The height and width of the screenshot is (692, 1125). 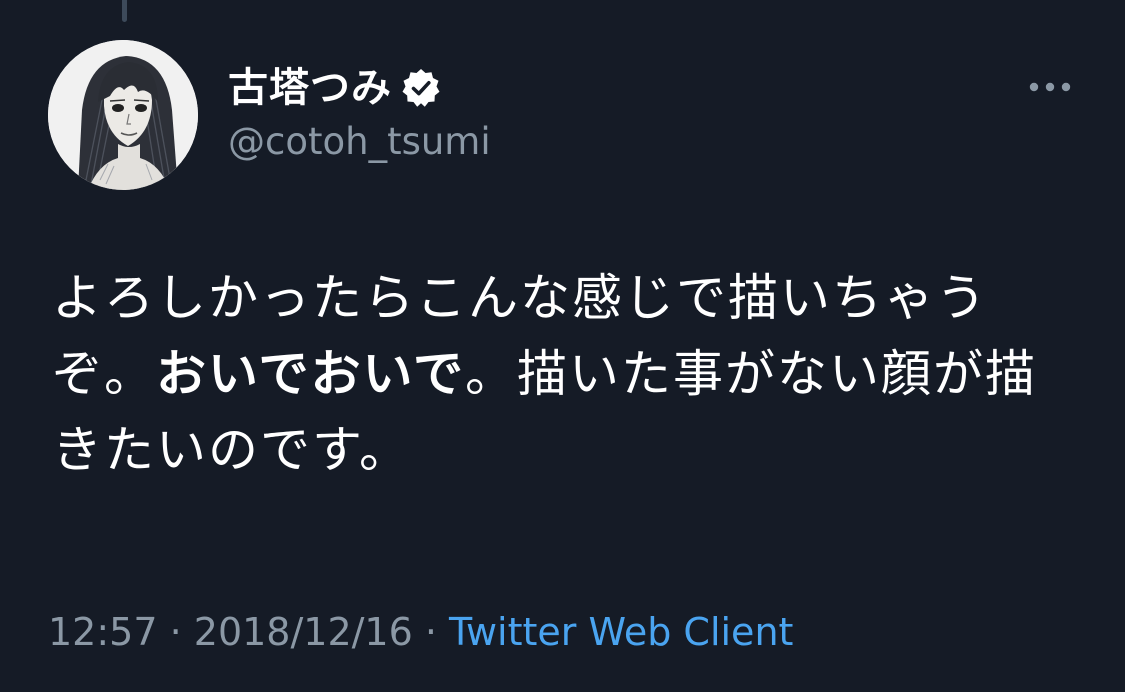 I want to click on thread-connector-line, so click(x=124, y=11).